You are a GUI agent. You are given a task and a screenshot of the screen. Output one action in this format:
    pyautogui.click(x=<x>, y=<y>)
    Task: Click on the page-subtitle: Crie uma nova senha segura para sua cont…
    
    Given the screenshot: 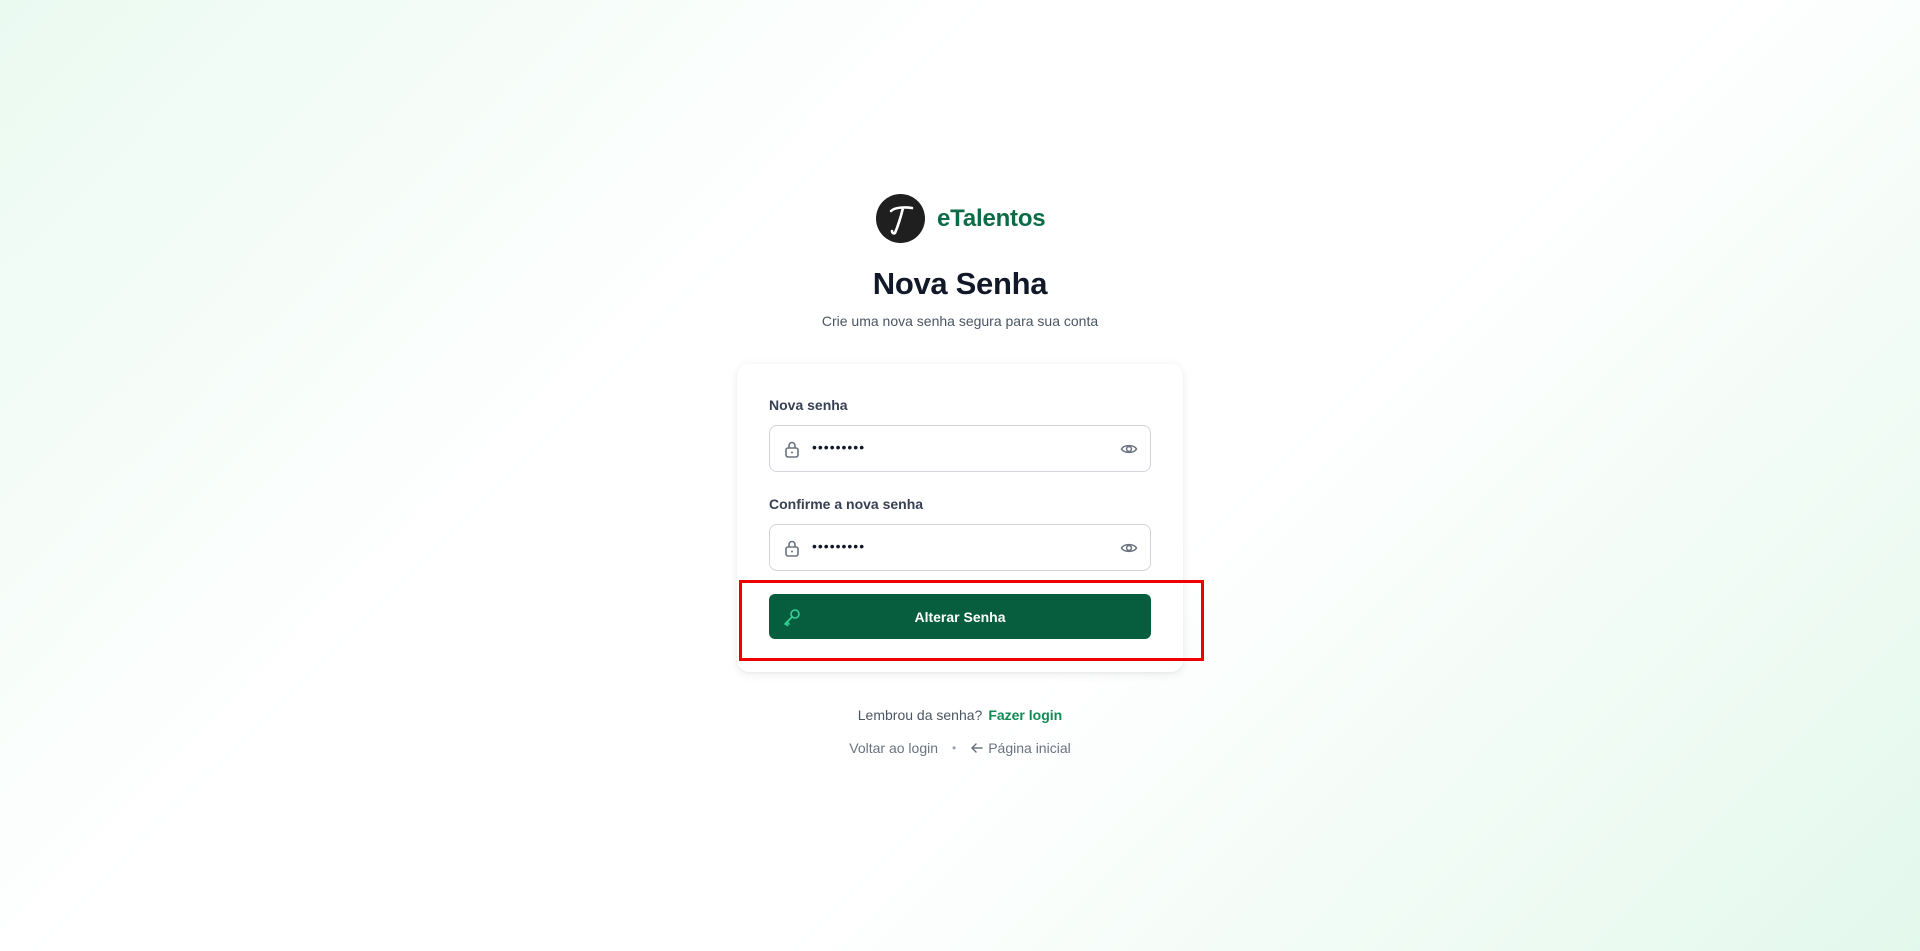 What is the action you would take?
    pyautogui.click(x=960, y=321)
    